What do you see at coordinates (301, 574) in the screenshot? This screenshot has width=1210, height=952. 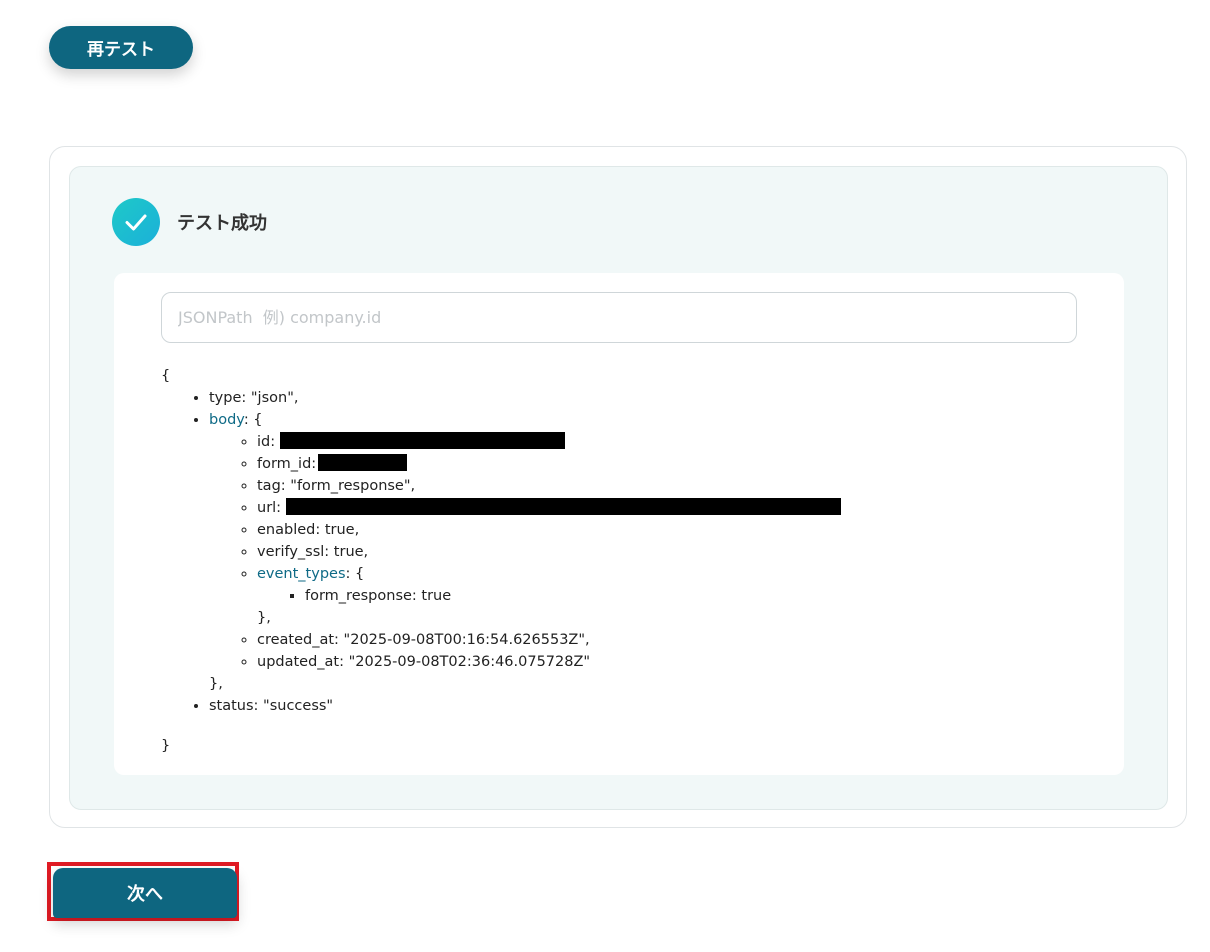 I see `json-event-types-key: event_types` at bounding box center [301, 574].